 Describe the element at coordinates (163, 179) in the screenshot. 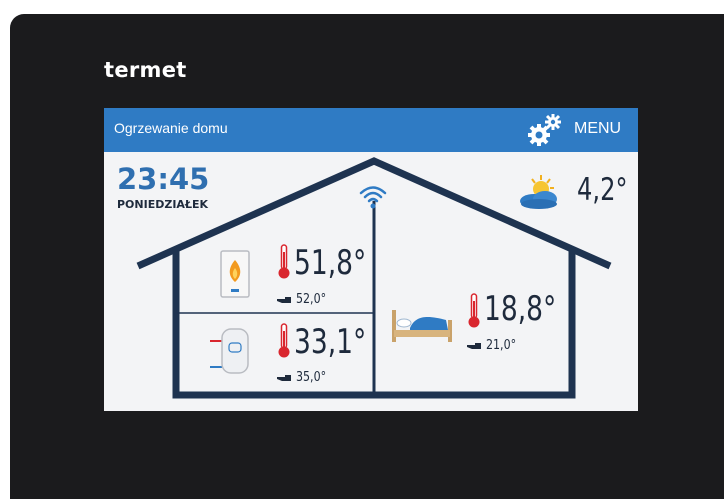

I see `clock-time: 23:45` at that location.